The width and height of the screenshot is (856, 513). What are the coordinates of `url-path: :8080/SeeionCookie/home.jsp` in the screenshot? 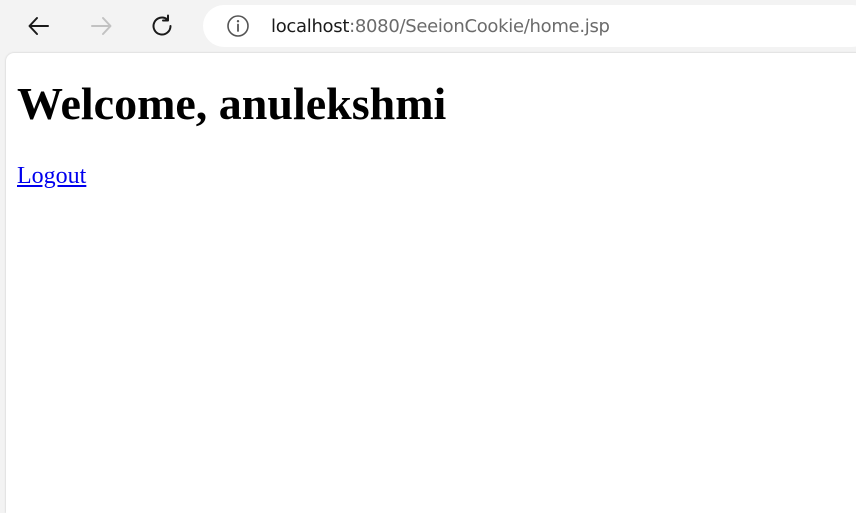 It's located at (479, 26).